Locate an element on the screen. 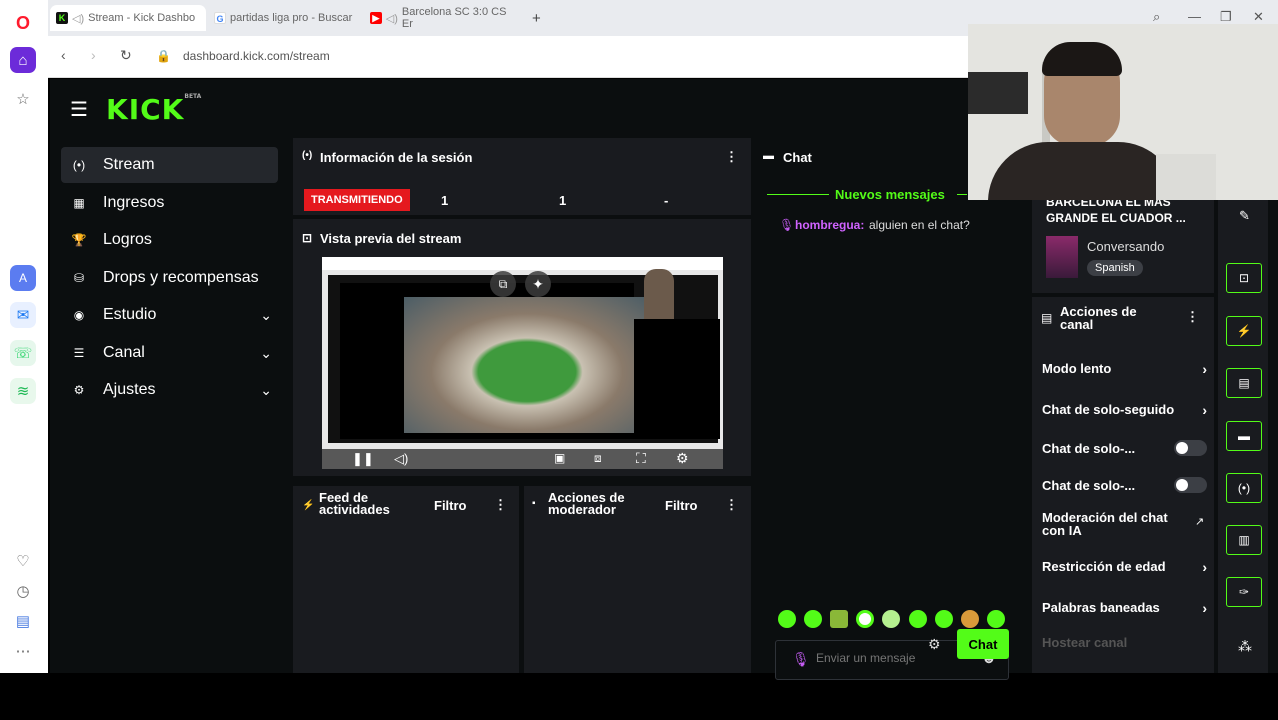 The image size is (1278, 720). minimize-icon: — is located at coordinates (1194, 16).